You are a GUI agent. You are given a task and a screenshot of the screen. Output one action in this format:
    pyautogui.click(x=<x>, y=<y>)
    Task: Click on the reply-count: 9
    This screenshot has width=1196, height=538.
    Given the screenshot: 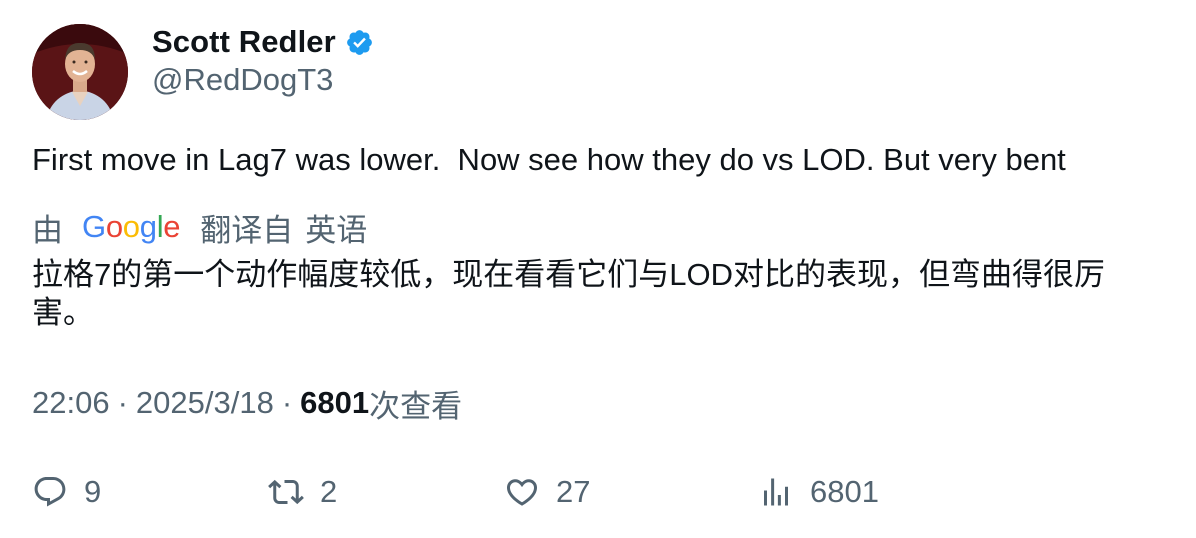 What is the action you would take?
    pyautogui.click(x=93, y=491)
    